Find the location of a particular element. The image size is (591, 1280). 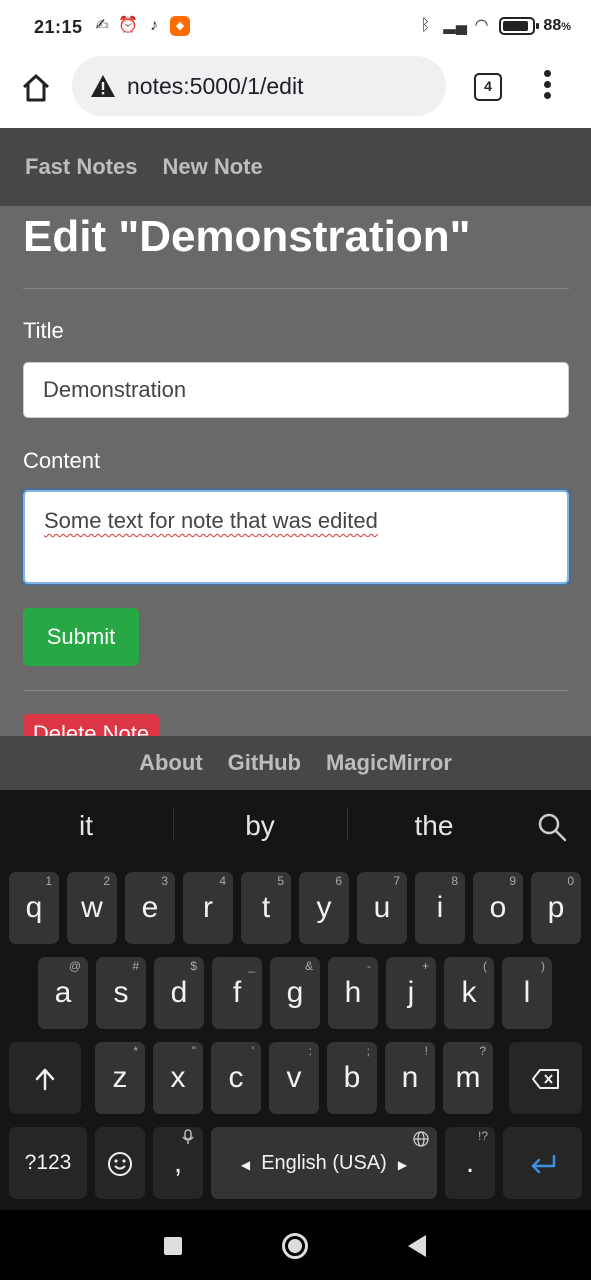

suggestion-item: the is located at coordinates (434, 826).